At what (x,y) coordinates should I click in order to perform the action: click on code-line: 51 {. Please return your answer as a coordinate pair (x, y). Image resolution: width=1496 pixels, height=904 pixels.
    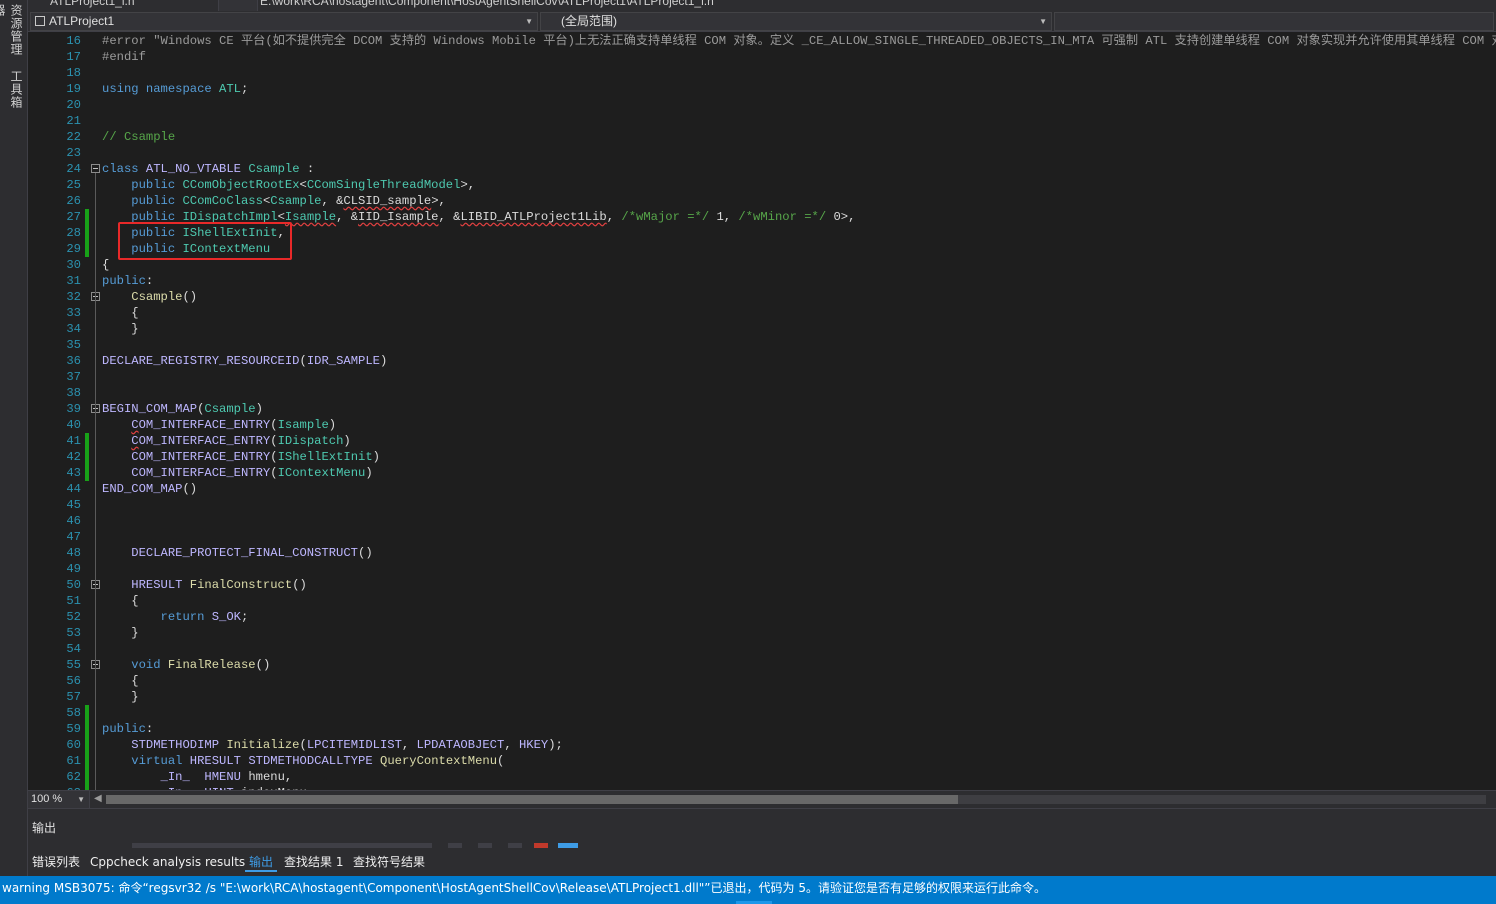
    Looking at the image, I should click on (762, 601).